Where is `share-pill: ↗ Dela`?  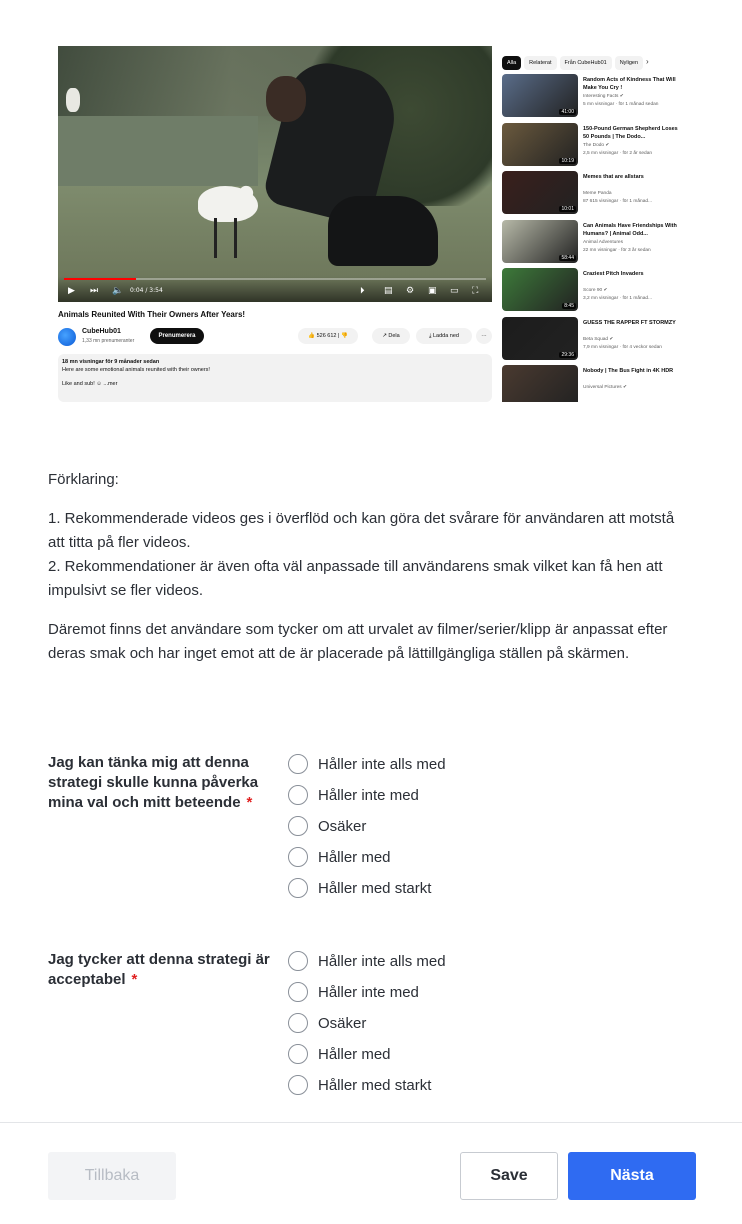 share-pill: ↗ Dela is located at coordinates (391, 336).